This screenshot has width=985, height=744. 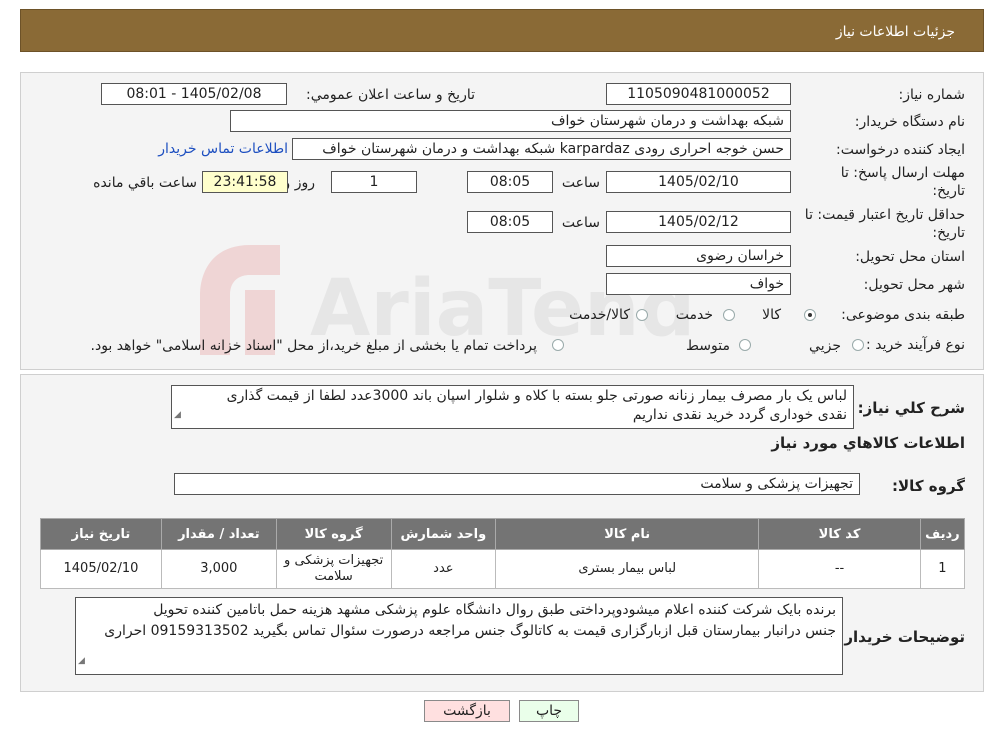 What do you see at coordinates (580, 223) in the screenshot?
I see `validity-time-label: ساعت` at bounding box center [580, 223].